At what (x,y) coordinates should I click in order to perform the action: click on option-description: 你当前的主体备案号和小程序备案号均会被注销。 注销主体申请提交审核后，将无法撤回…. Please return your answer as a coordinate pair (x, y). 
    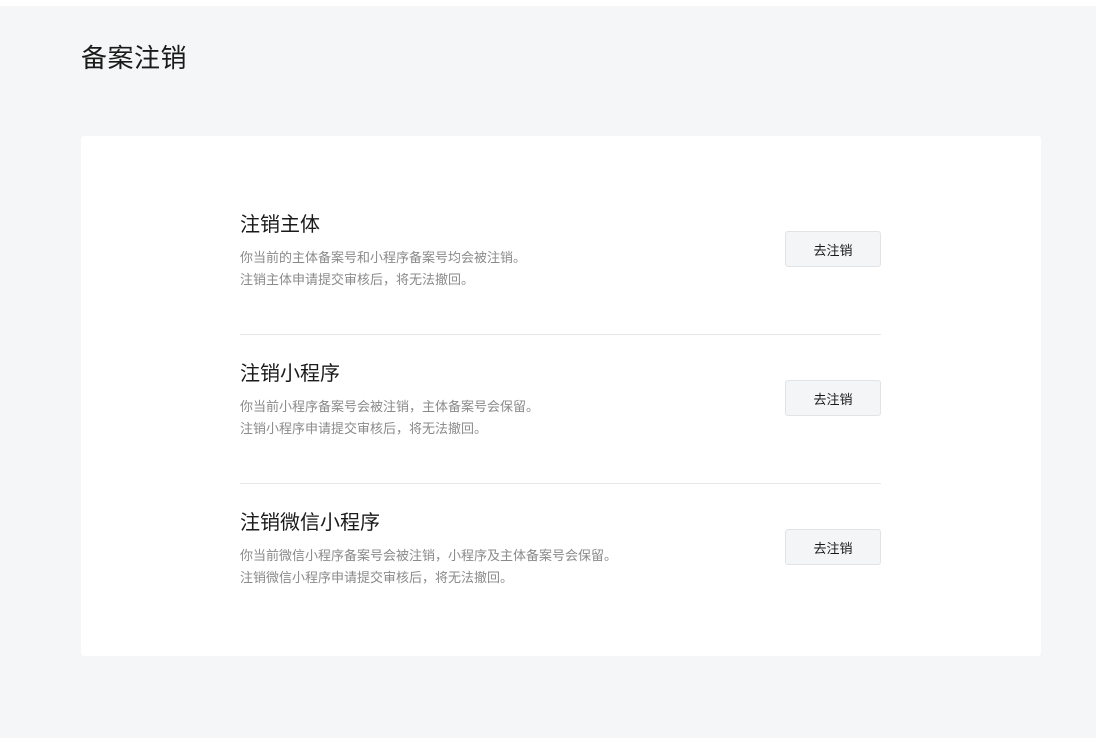
    Looking at the image, I should click on (383, 270).